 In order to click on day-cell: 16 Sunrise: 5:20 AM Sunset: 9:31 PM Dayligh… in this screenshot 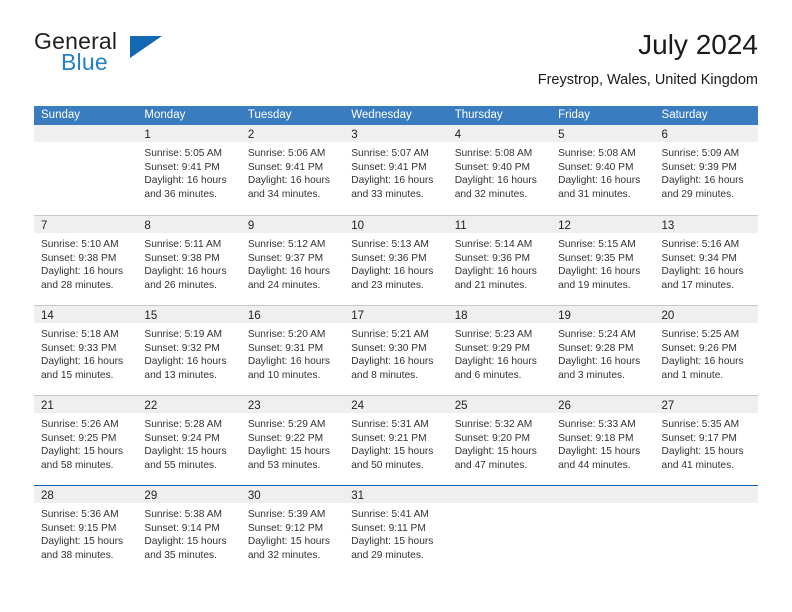, I will do `click(292, 350)`.